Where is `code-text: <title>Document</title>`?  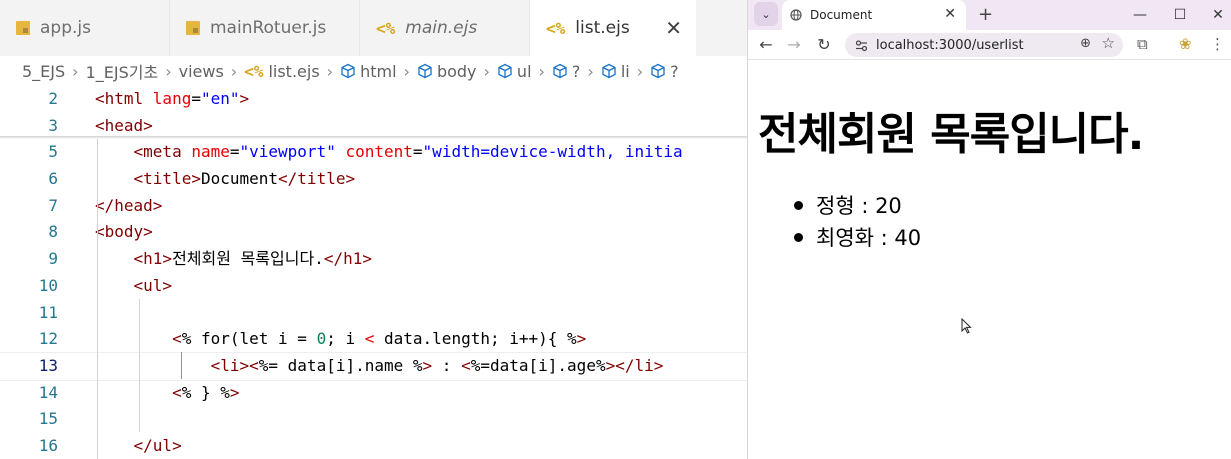 code-text: <title>Document</title> is located at coordinates (225, 179).